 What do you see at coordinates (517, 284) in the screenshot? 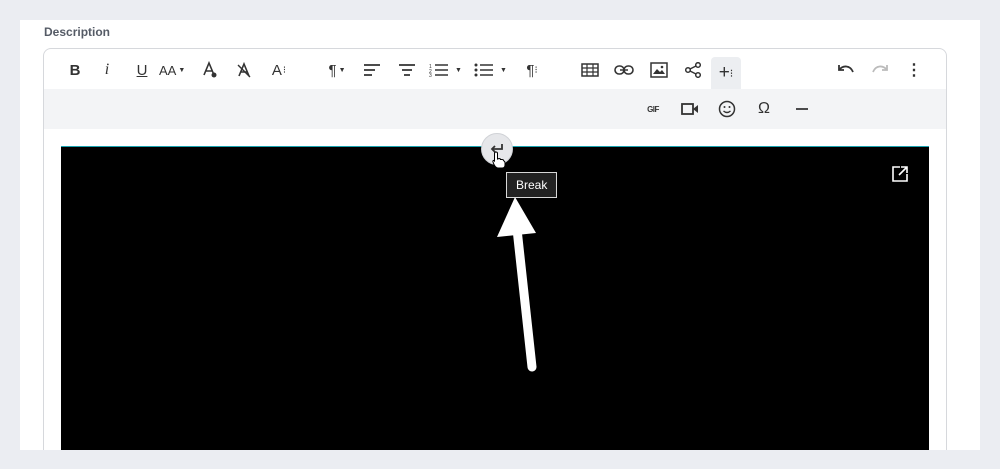
I see `pointer-arrow-icon` at bounding box center [517, 284].